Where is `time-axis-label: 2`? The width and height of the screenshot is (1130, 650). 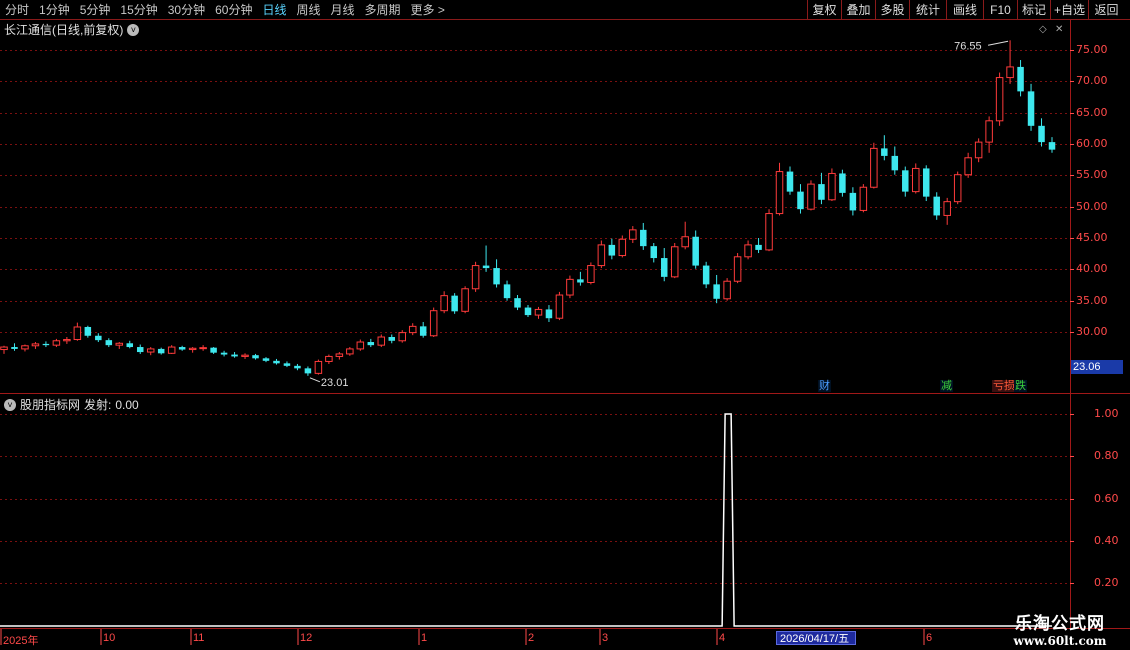
time-axis-label: 2 is located at coordinates (531, 638).